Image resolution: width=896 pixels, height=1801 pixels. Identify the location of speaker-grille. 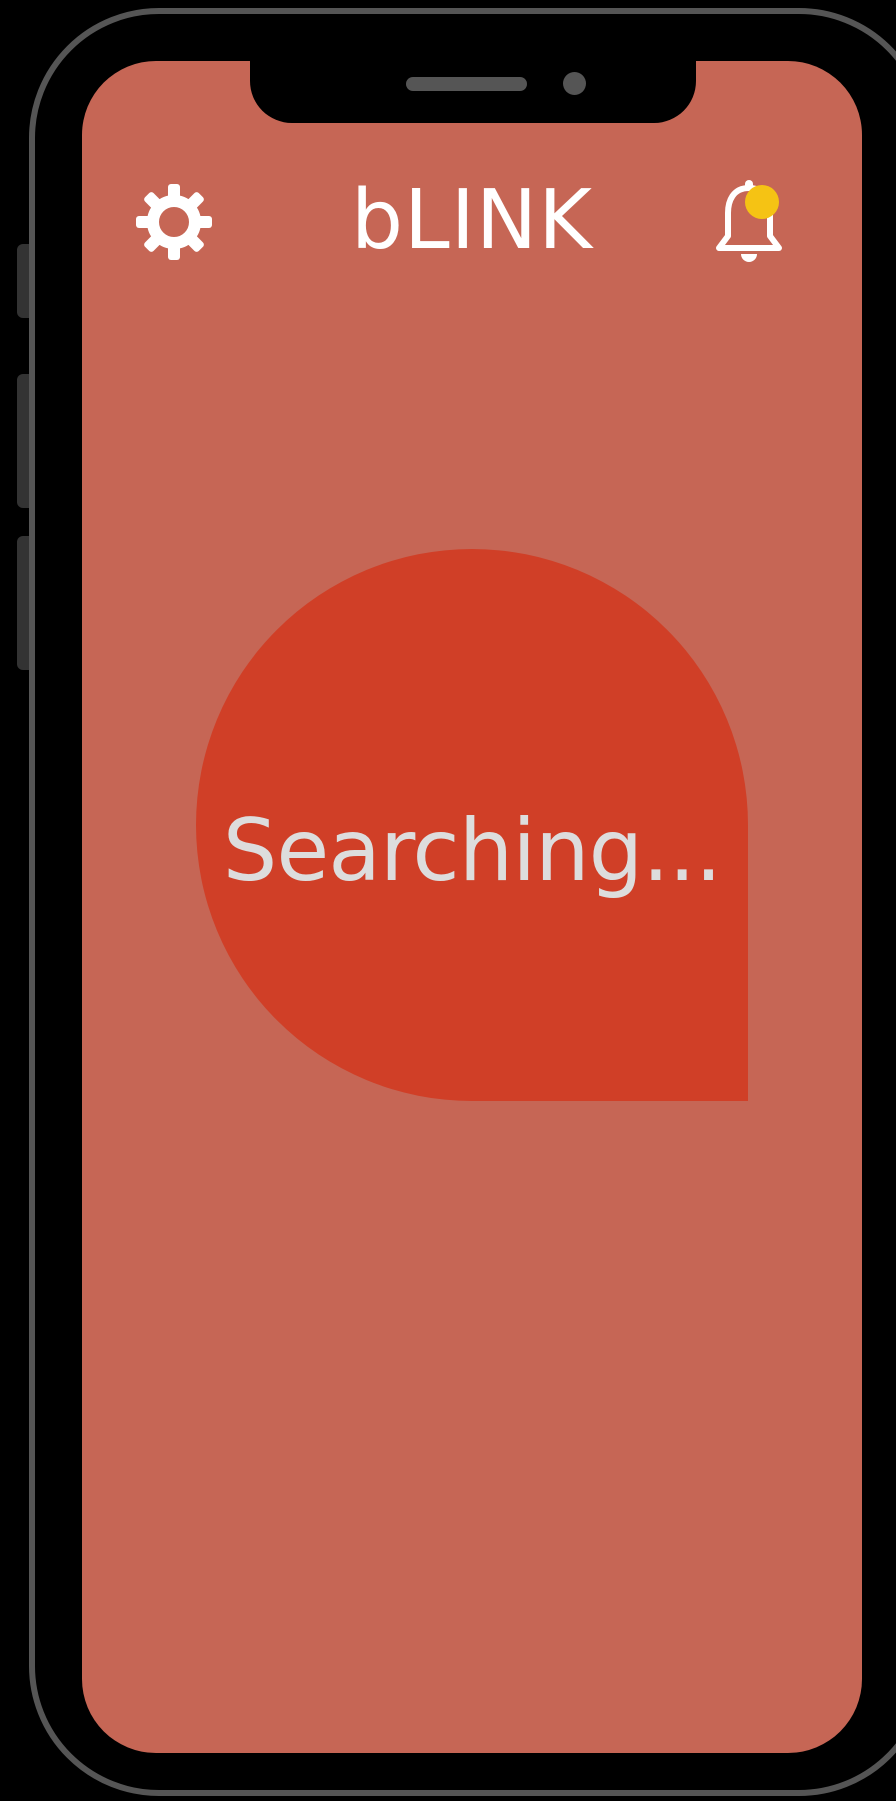
(466, 84).